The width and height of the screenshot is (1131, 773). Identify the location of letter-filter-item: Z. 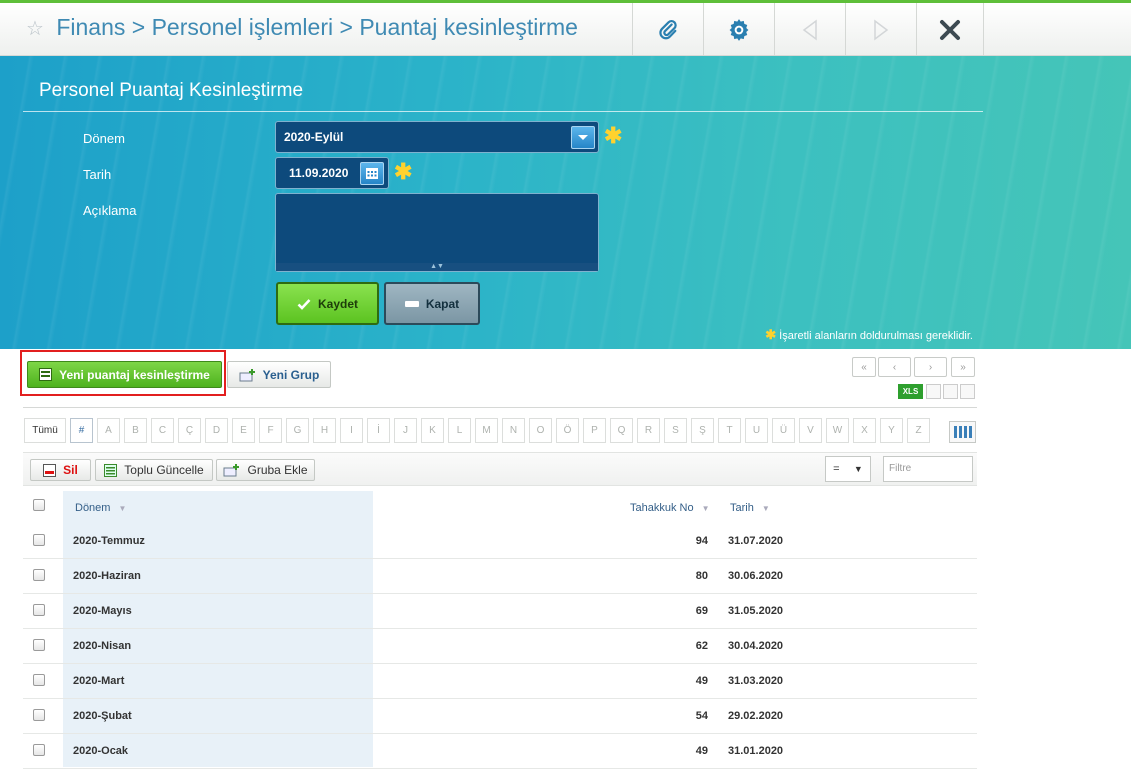
(918, 430).